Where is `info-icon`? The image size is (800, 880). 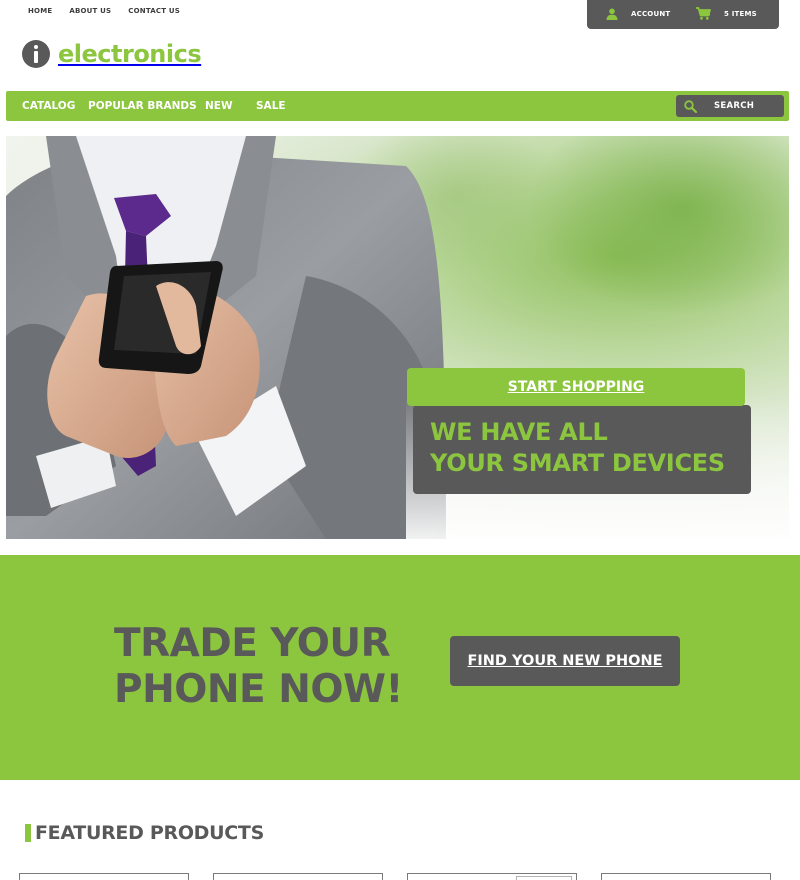
info-icon is located at coordinates (36, 54).